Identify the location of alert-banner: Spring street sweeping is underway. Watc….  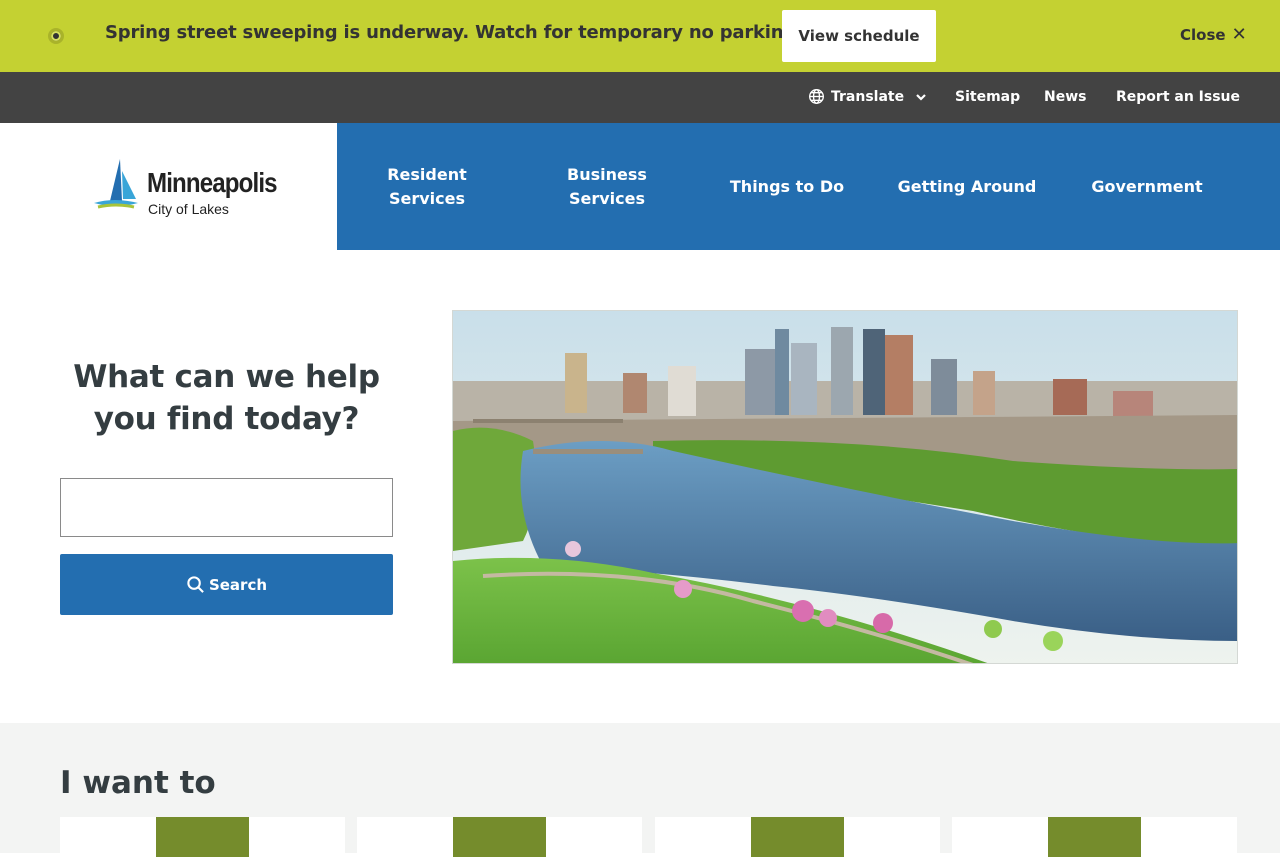
(640, 36).